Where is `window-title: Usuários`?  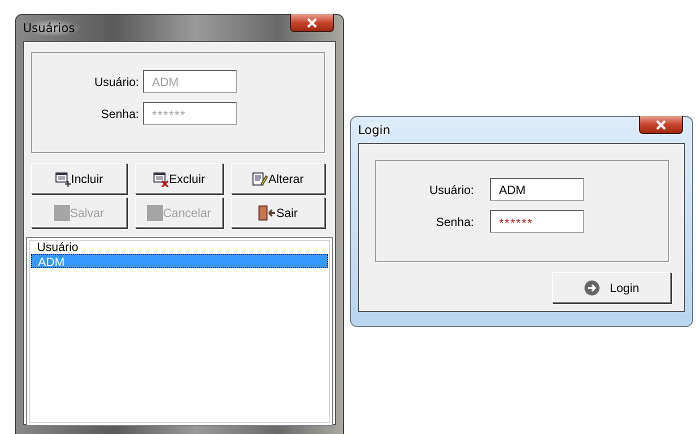 window-title: Usuários is located at coordinates (52, 28).